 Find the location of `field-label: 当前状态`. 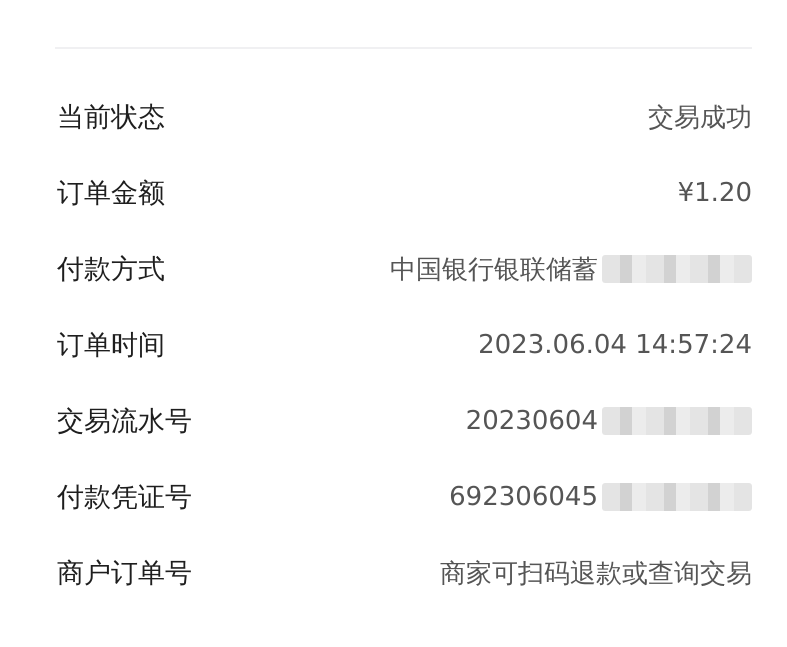

field-label: 当前状态 is located at coordinates (111, 118).